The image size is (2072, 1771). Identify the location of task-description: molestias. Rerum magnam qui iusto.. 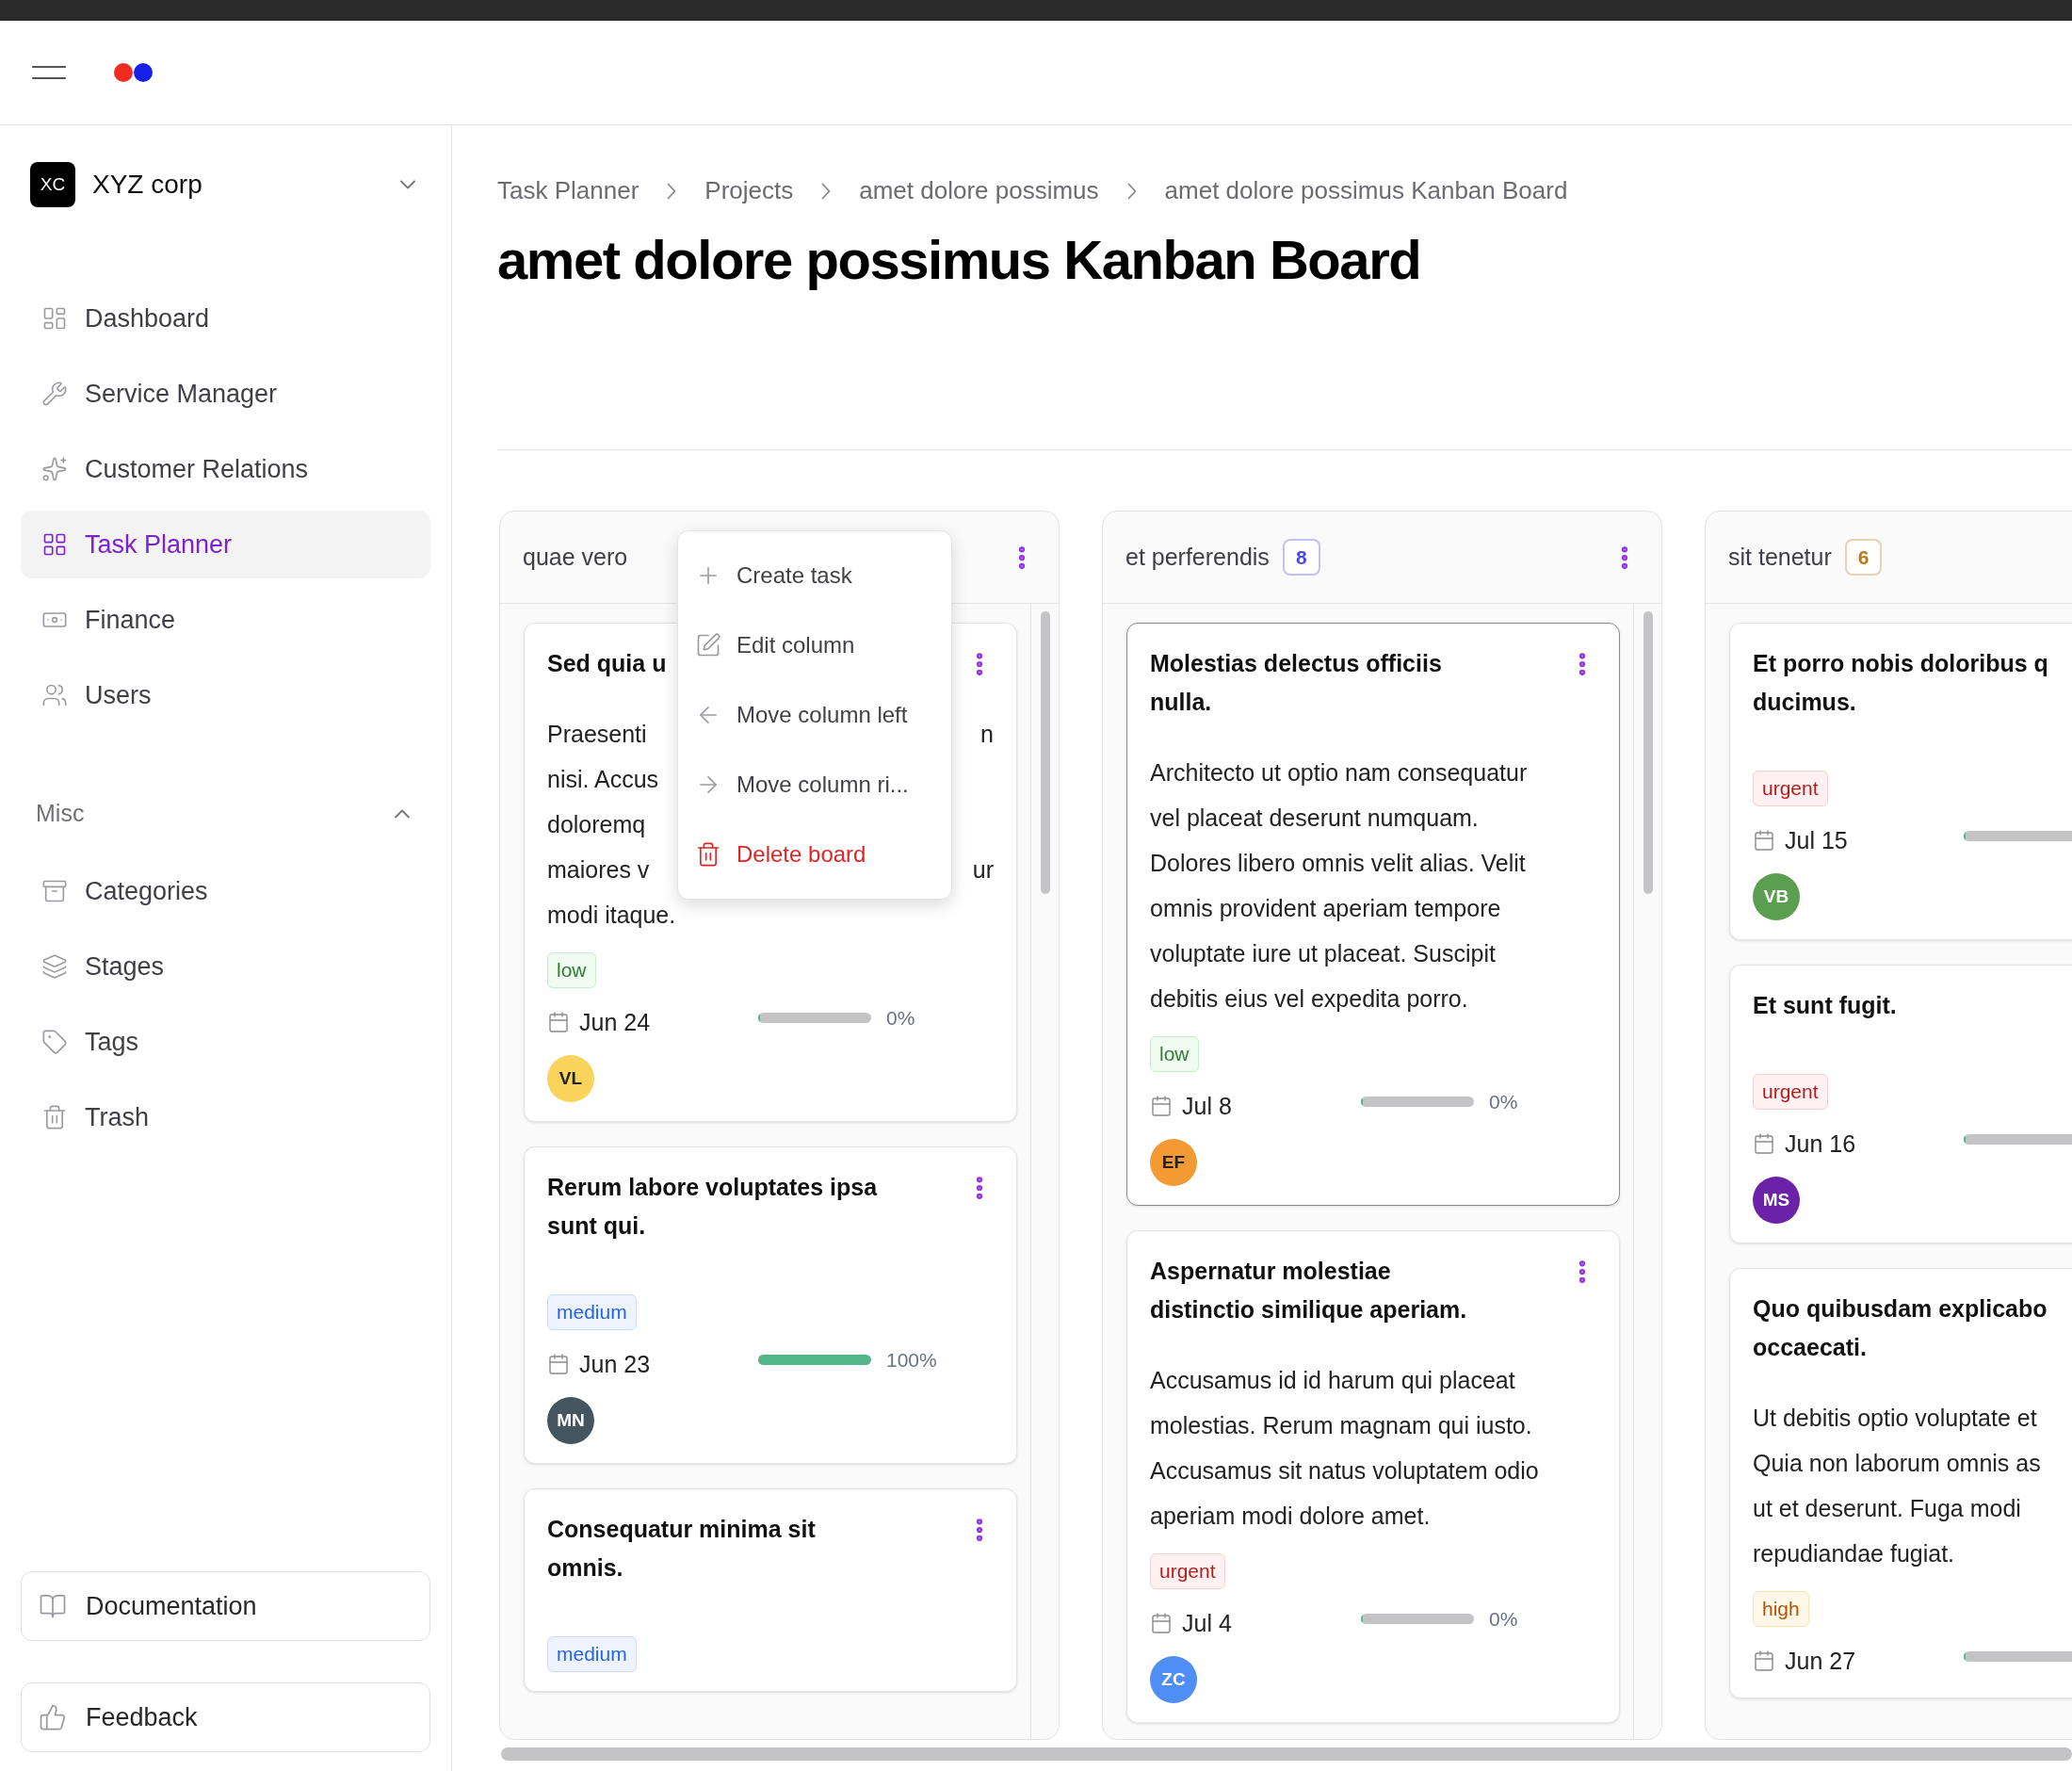
(1341, 1425).